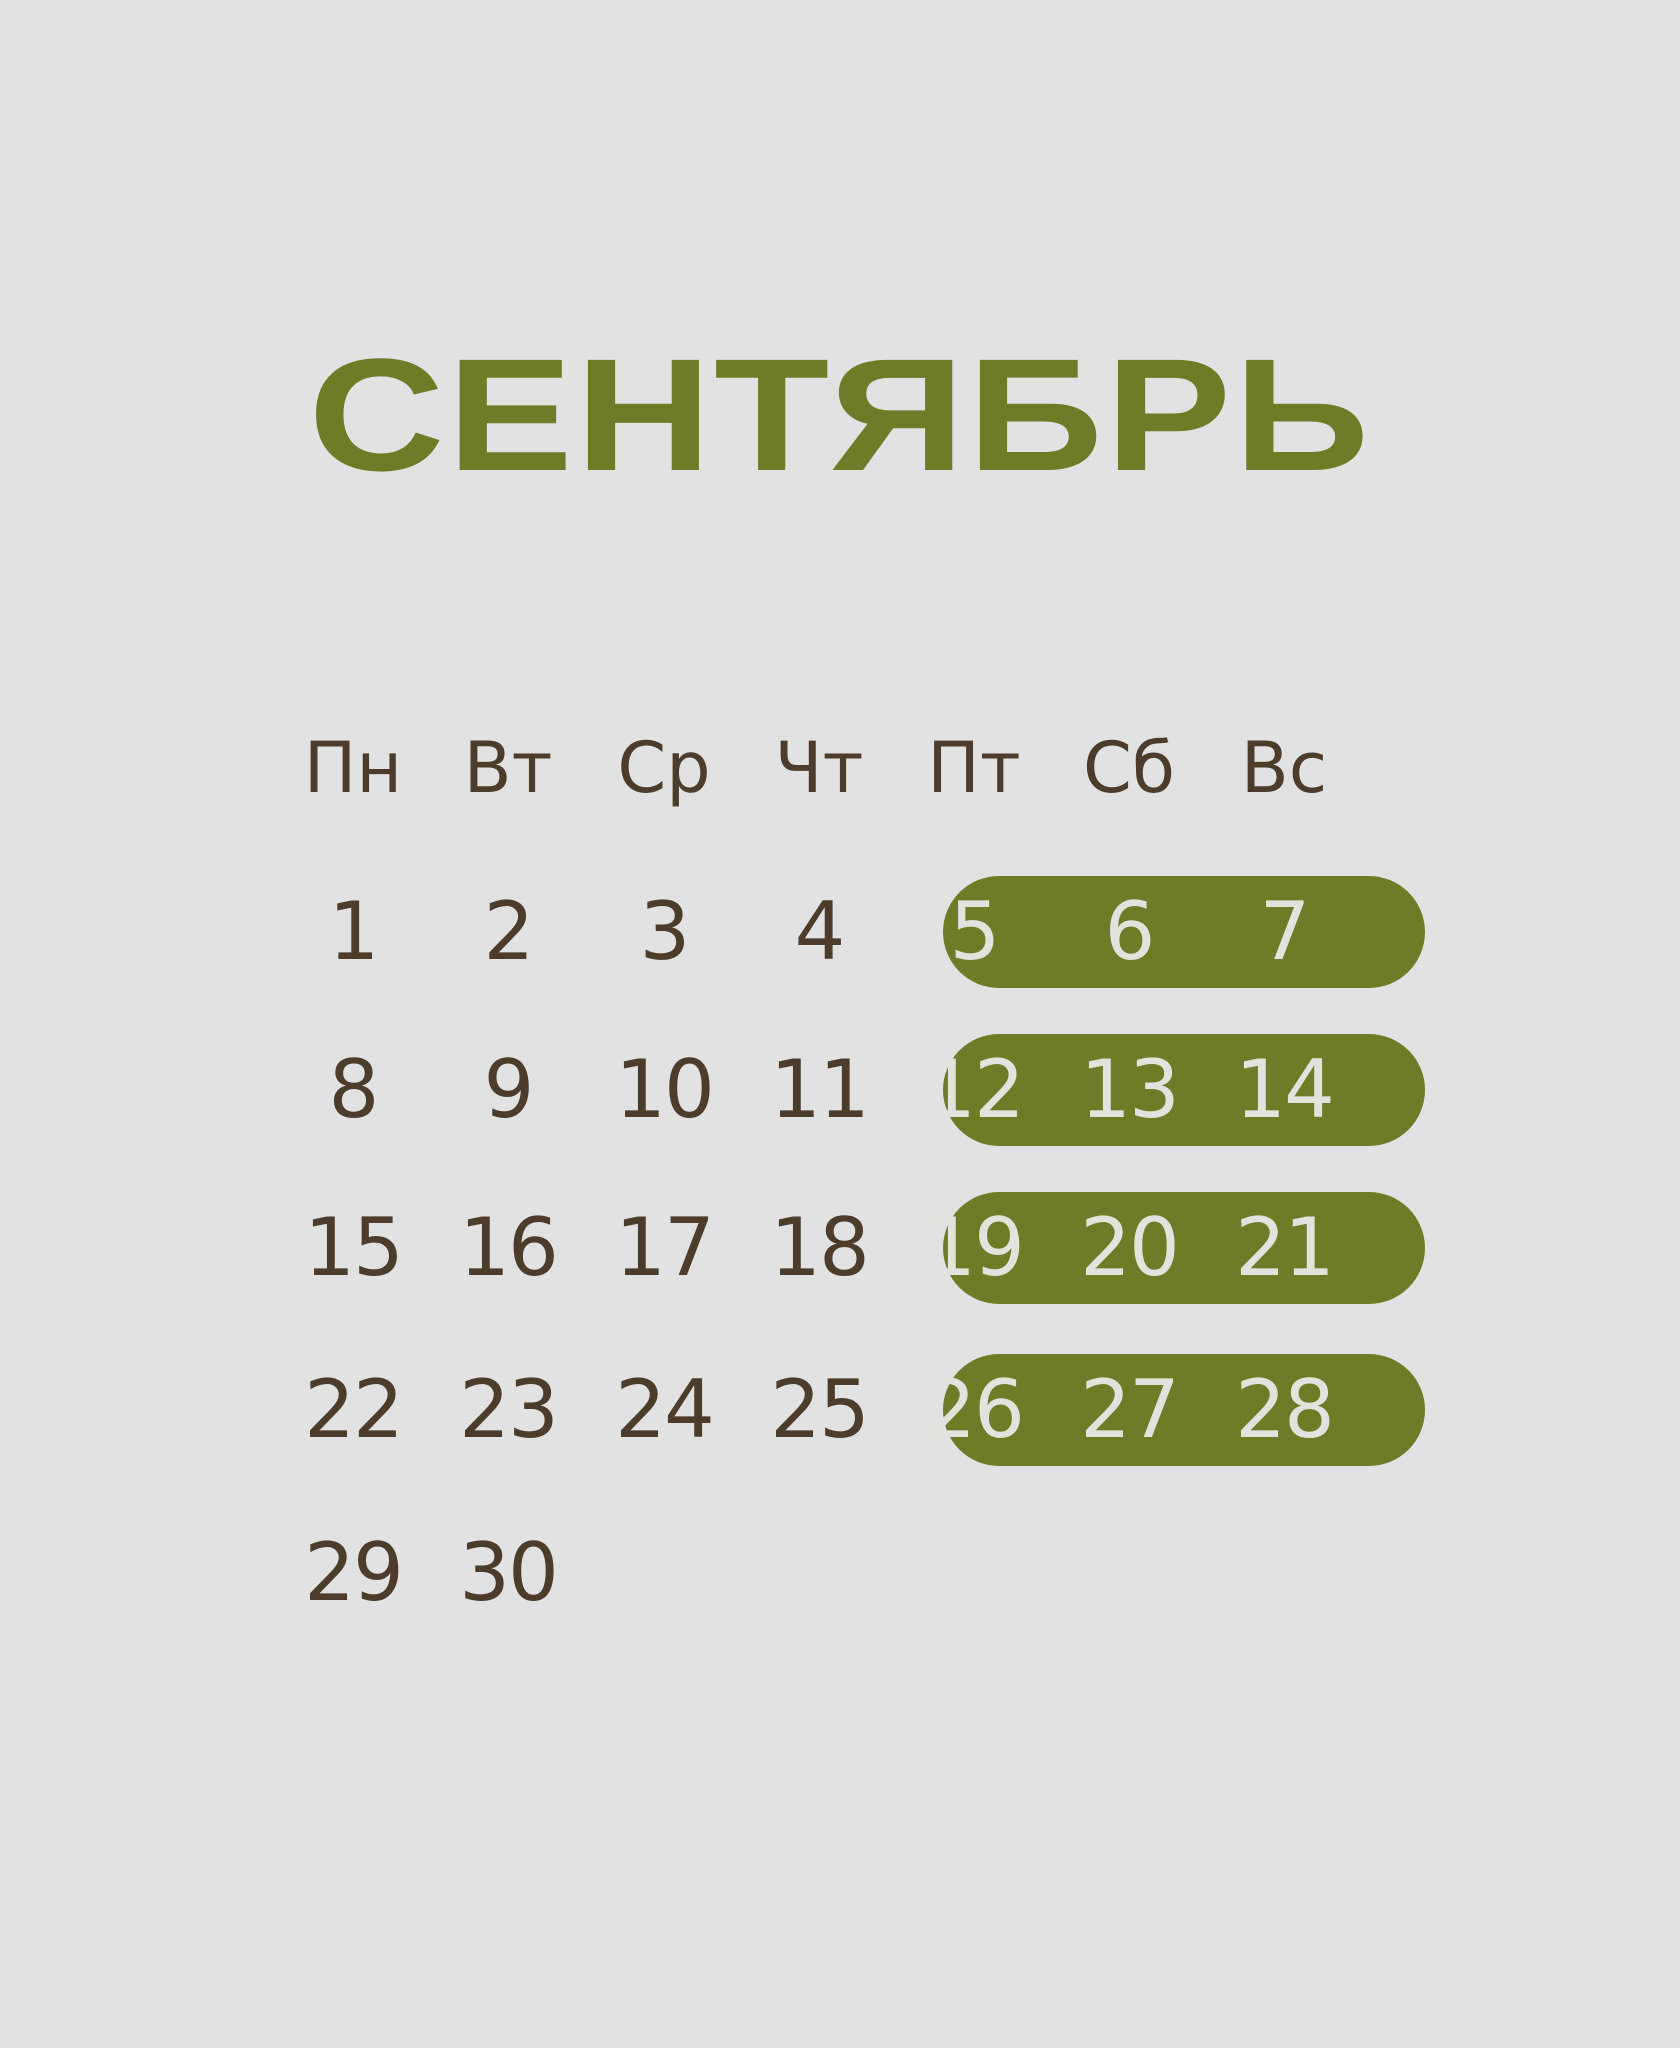 This screenshot has width=1680, height=2048. Describe the element at coordinates (353, 932) in the screenshot. I see `day-cell: 1` at that location.